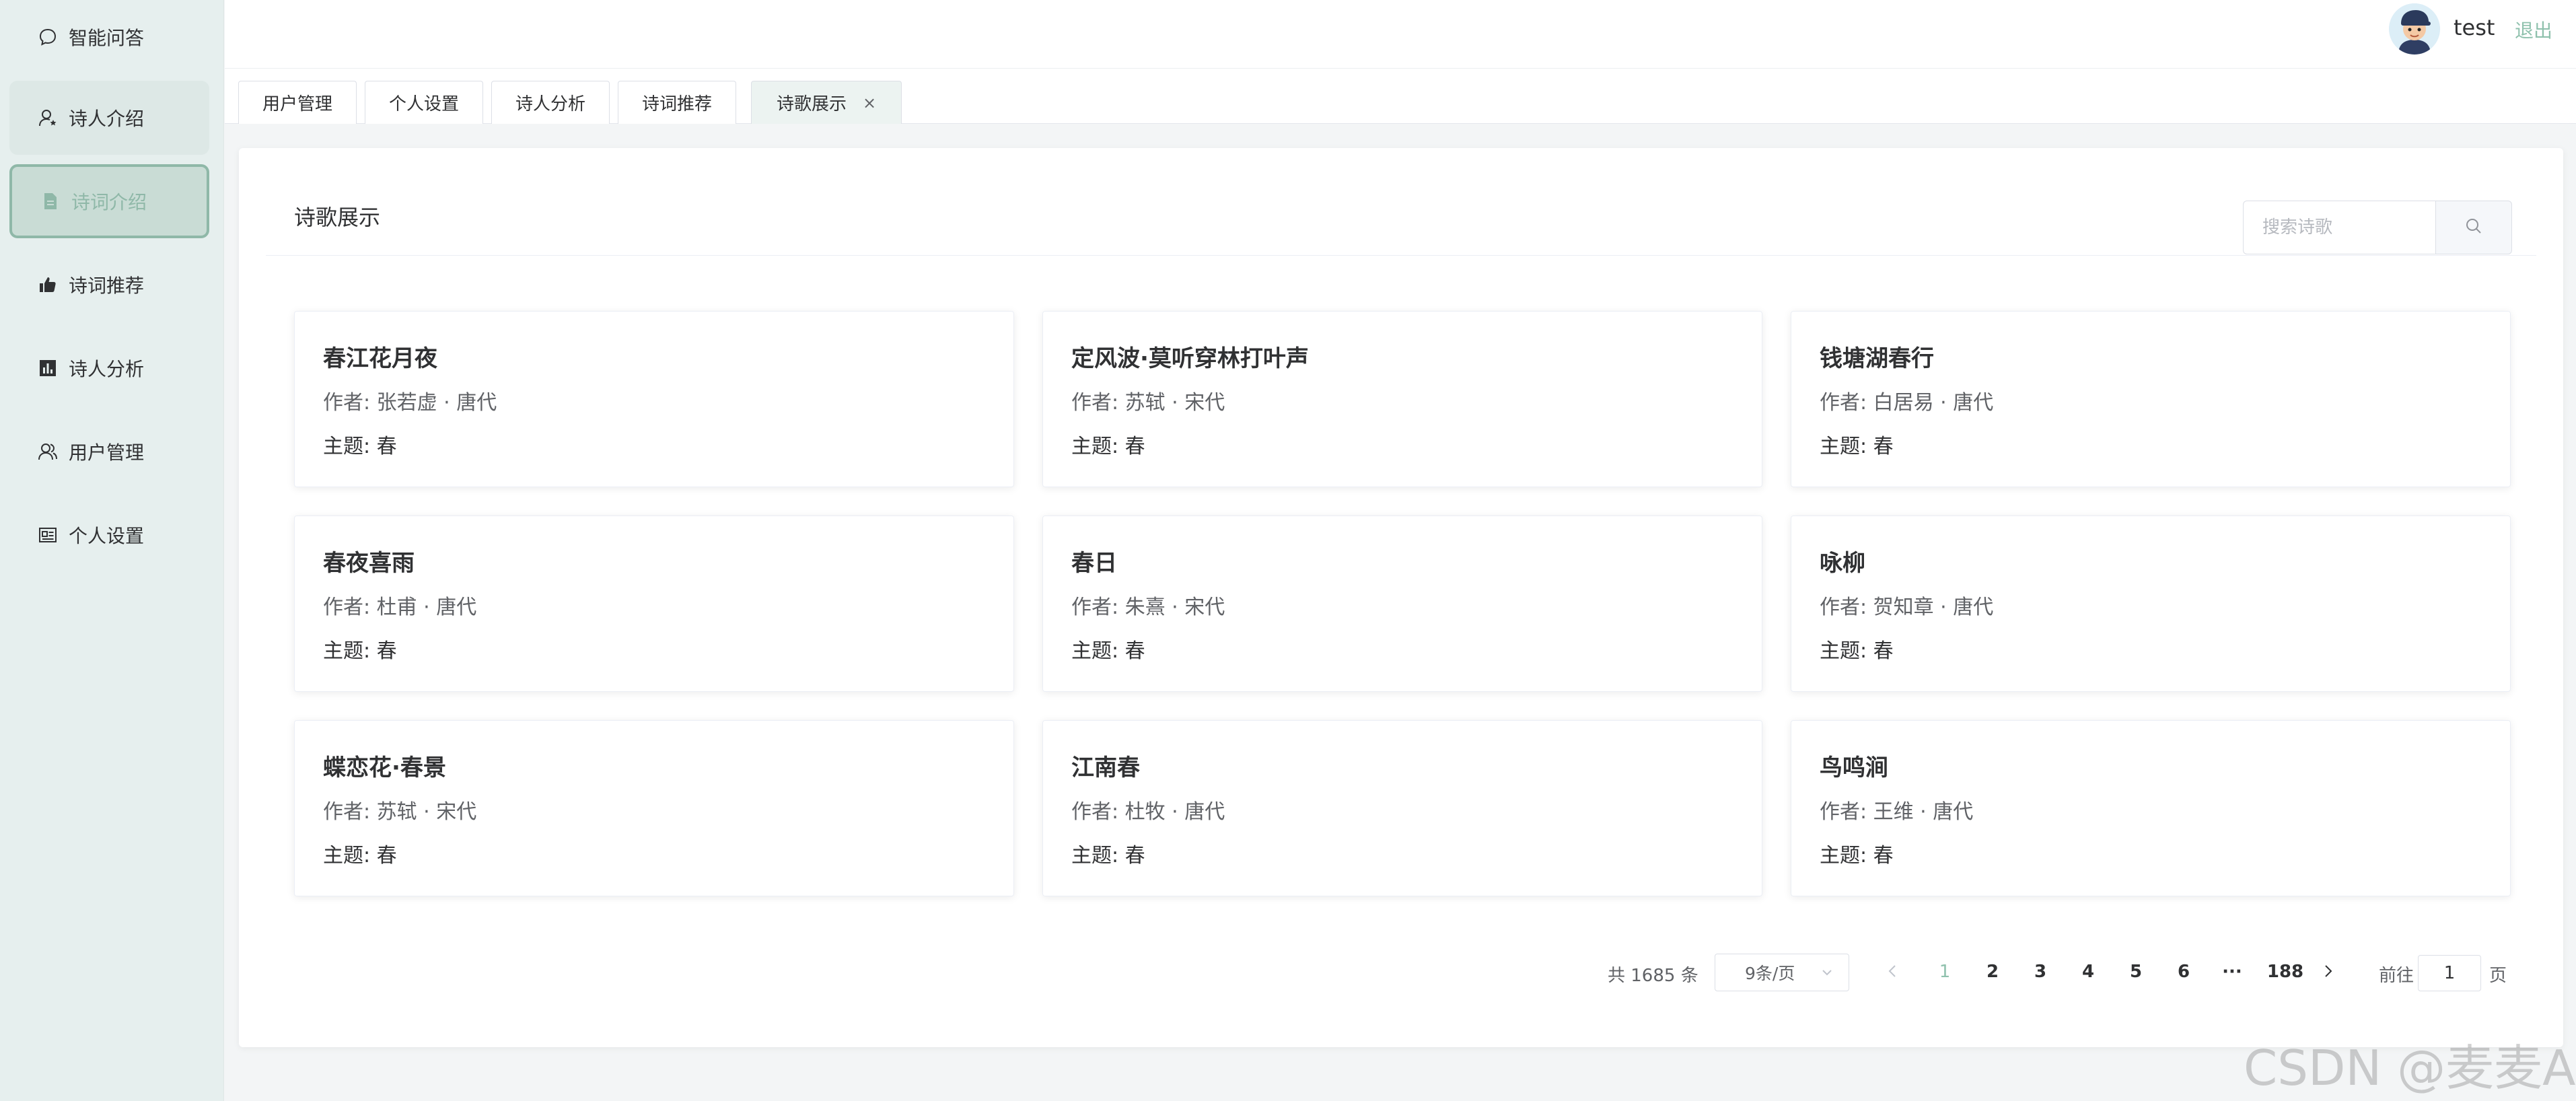 This screenshot has height=1101, width=2576. I want to click on tab-label: 用户管理, so click(297, 104).